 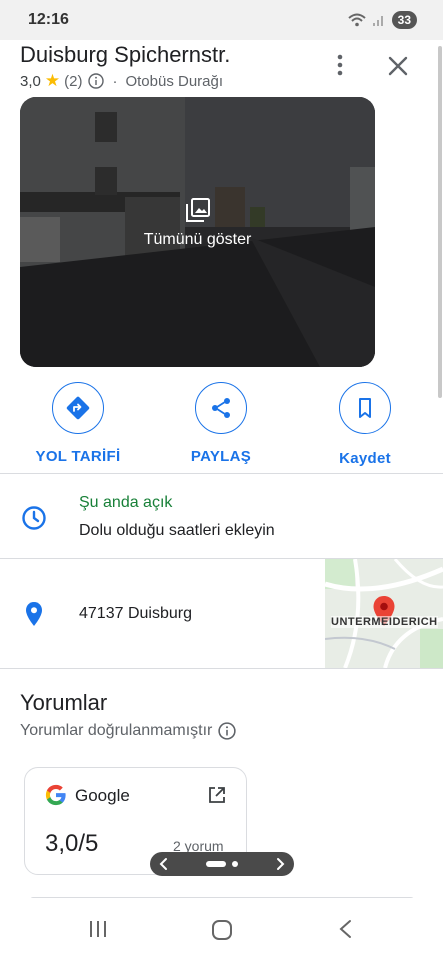 What do you see at coordinates (177, 531) in the screenshot?
I see `add-hours-link: Dolu olduğu saatleri ekleyin` at bounding box center [177, 531].